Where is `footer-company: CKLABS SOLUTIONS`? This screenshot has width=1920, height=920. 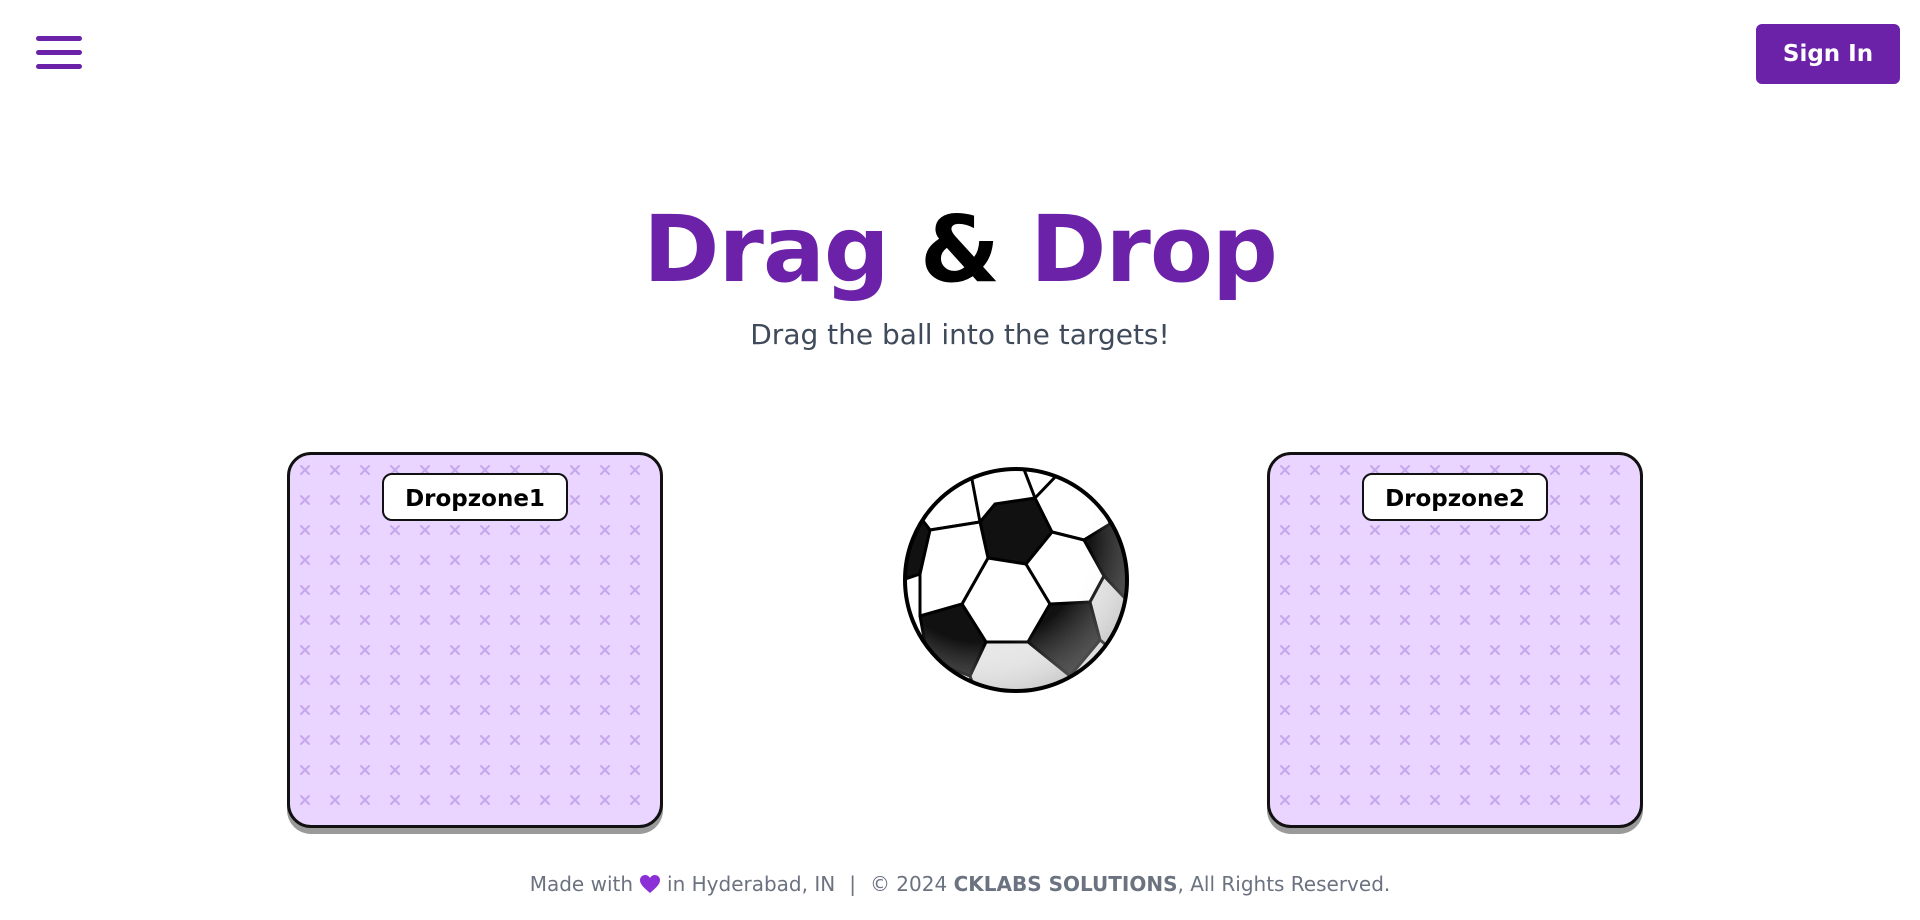 footer-company: CKLABS SOLUTIONS is located at coordinates (1065, 884).